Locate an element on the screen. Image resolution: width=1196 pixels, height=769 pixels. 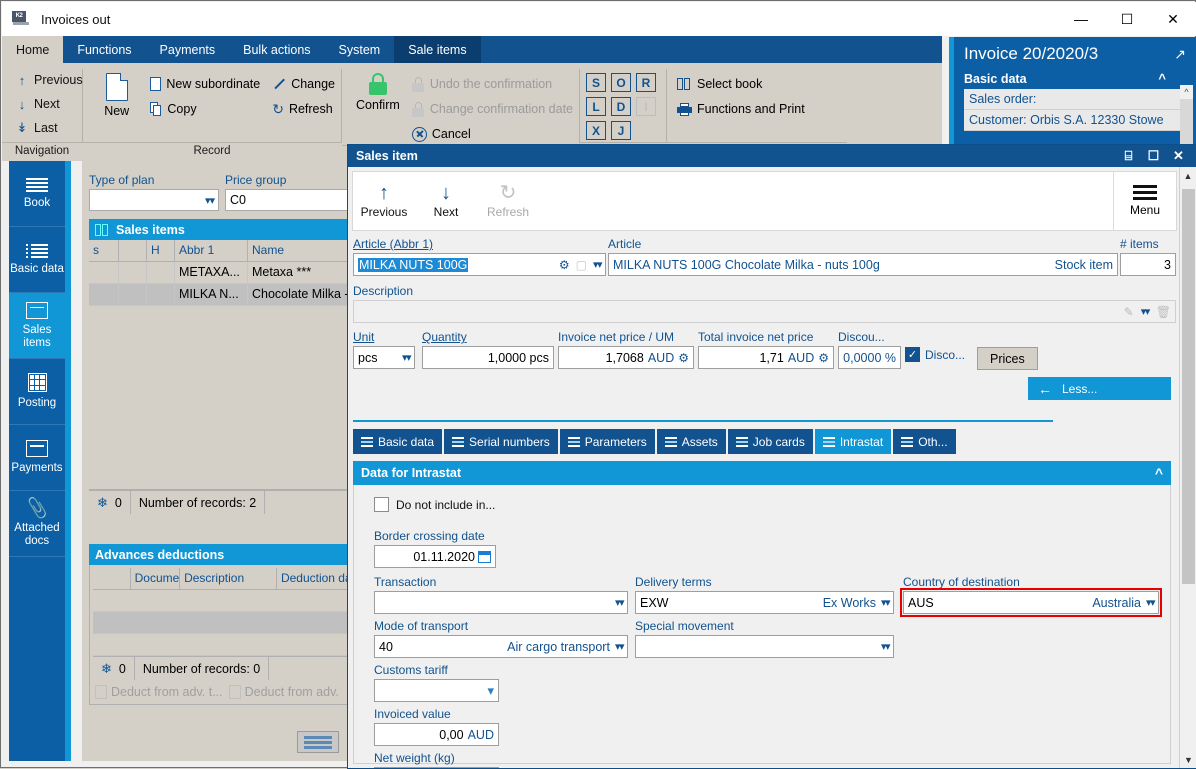
col-h: H is located at coordinates (161, 250).